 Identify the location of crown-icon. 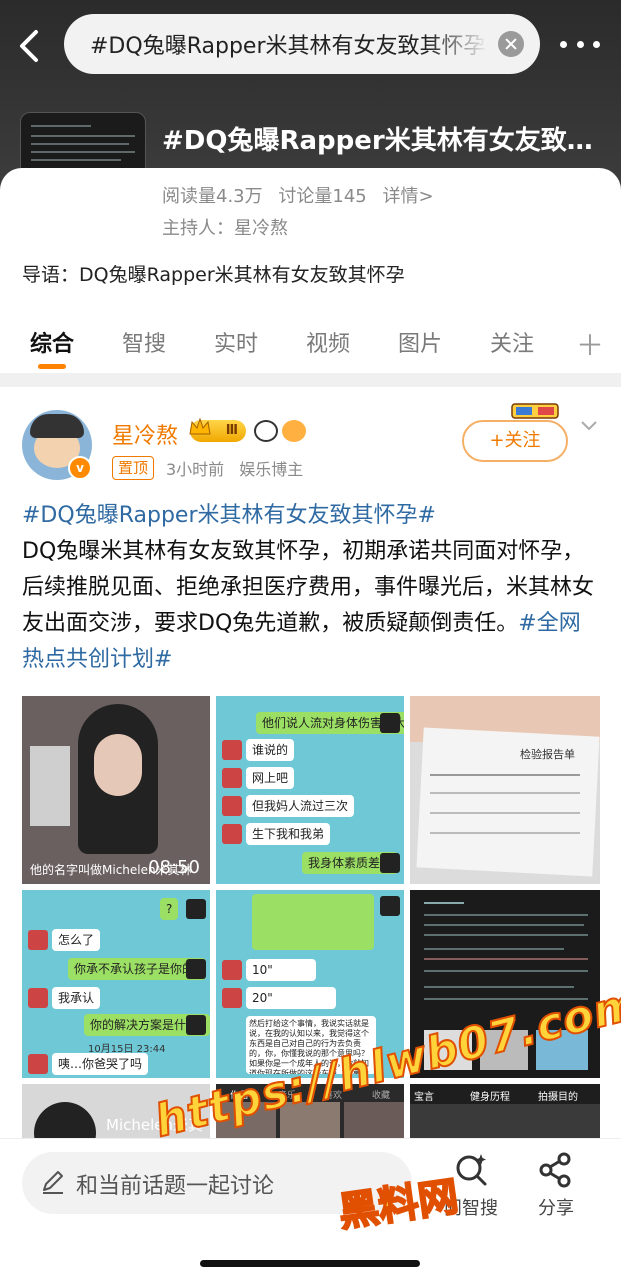
(200, 426).